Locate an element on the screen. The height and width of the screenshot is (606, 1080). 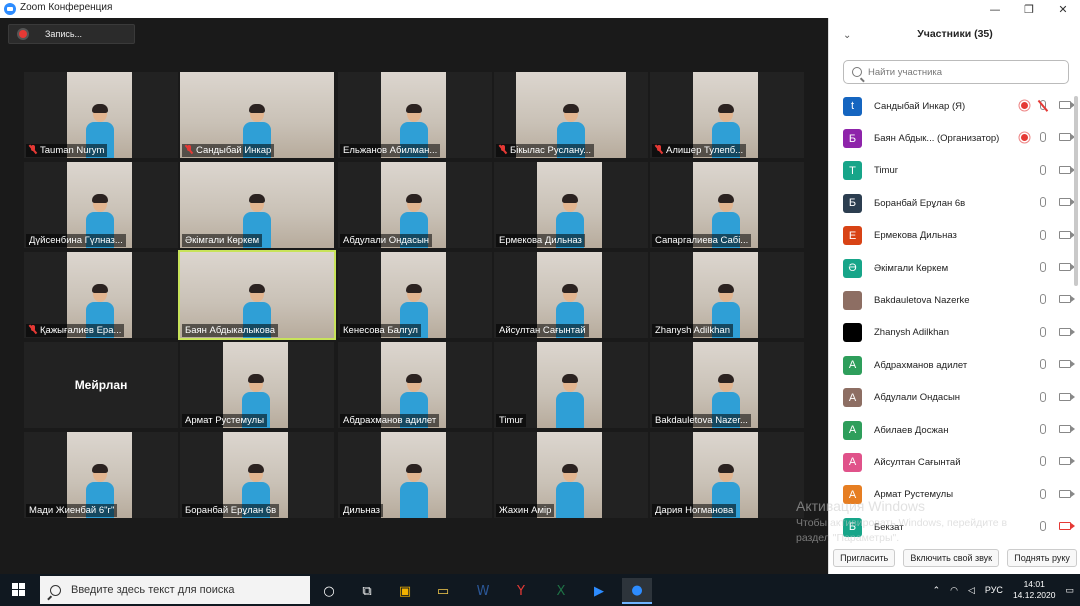
participant-list-scrollbar is located at coordinates (1076, 191).